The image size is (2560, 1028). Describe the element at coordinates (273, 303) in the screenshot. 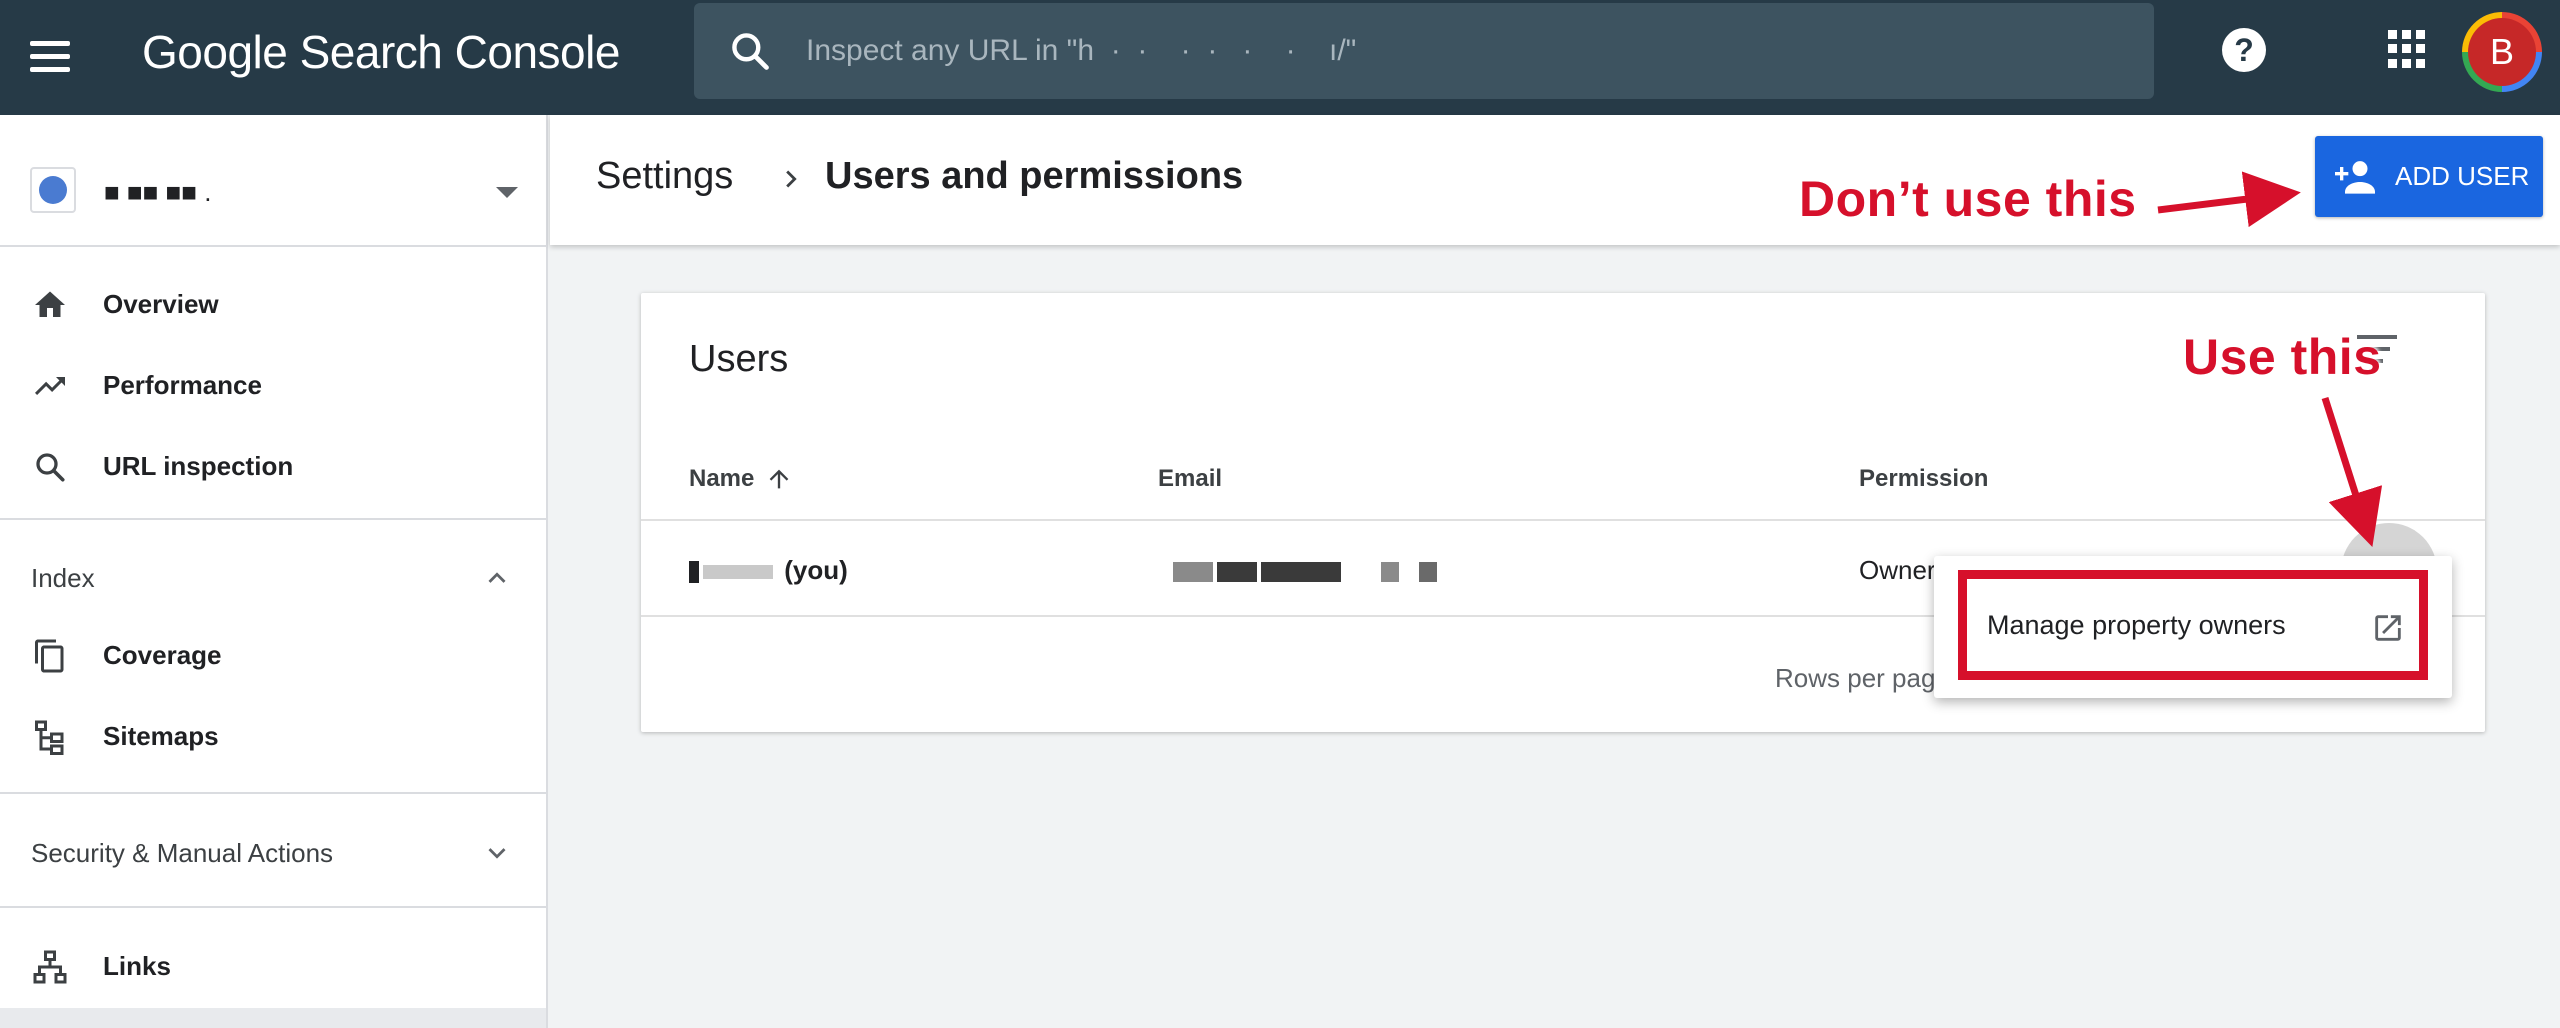

I see `sidebar-item-overview: Overview` at that location.